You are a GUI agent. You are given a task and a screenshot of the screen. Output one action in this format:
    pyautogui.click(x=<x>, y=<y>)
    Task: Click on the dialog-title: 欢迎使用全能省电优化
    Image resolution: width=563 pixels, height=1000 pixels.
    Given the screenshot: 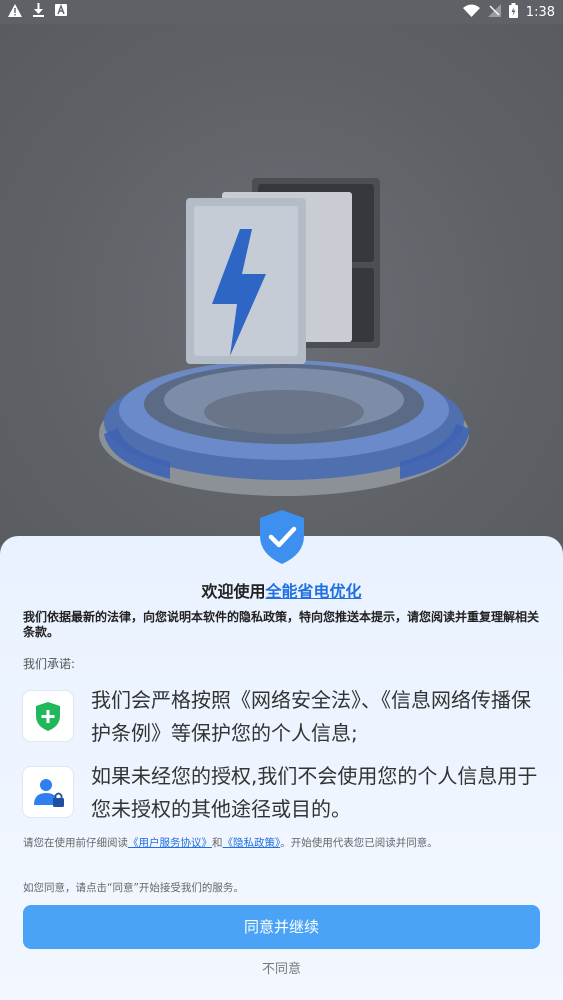 What is the action you would take?
    pyautogui.click(x=281, y=590)
    